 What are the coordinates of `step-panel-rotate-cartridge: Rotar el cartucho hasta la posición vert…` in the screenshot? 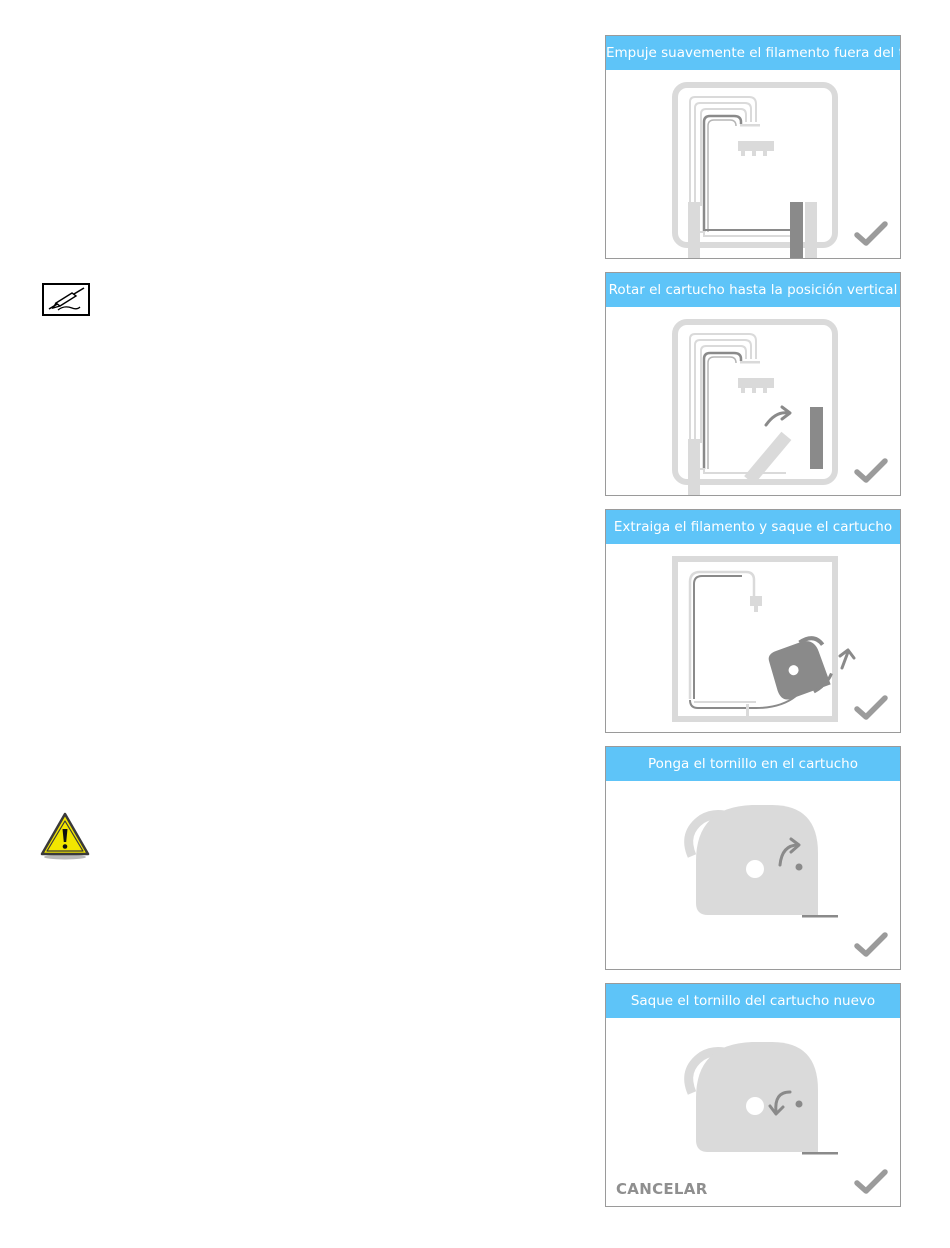 It's located at (753, 384).